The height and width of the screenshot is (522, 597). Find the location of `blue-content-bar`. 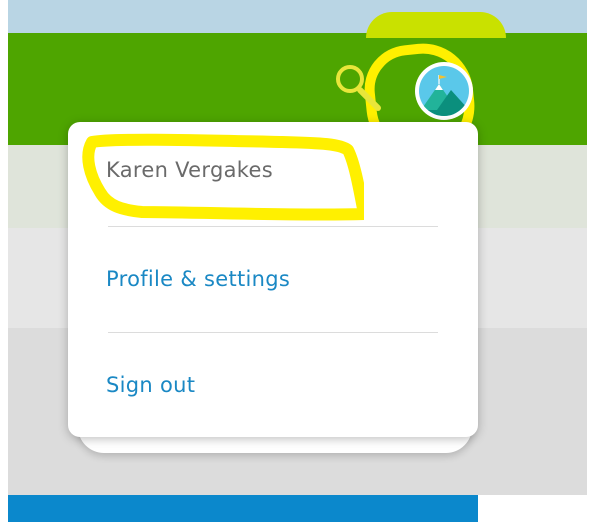

blue-content-bar is located at coordinates (239, 508).